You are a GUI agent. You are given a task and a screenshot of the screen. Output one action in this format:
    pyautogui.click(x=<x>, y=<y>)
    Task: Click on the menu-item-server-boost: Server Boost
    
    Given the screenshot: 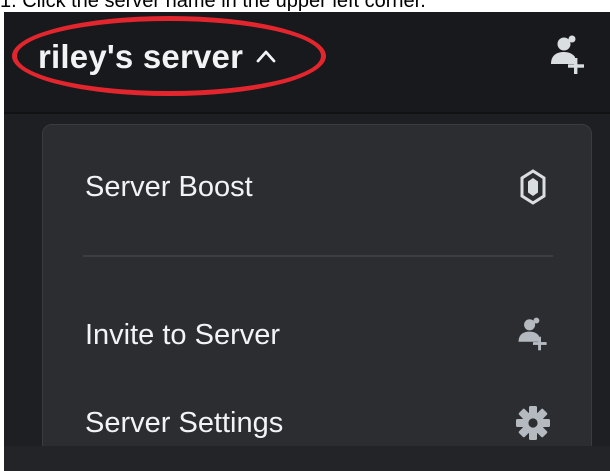 What is the action you would take?
    pyautogui.click(x=318, y=187)
    